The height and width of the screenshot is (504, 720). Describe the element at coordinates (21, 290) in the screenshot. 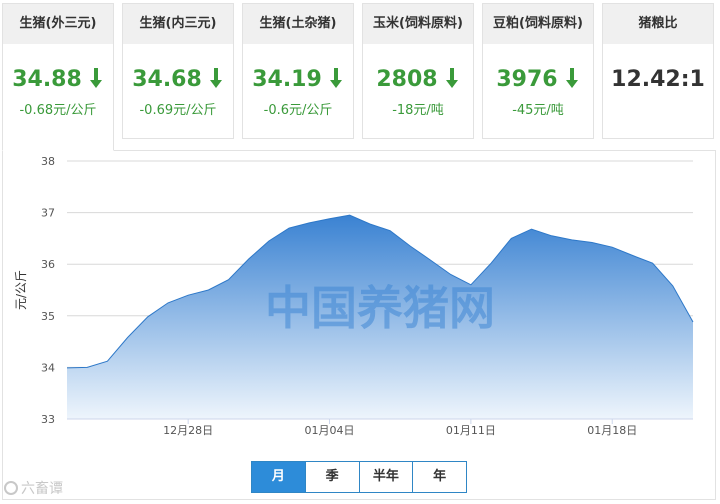

I see `y-axis-label: 元/公斤` at that location.